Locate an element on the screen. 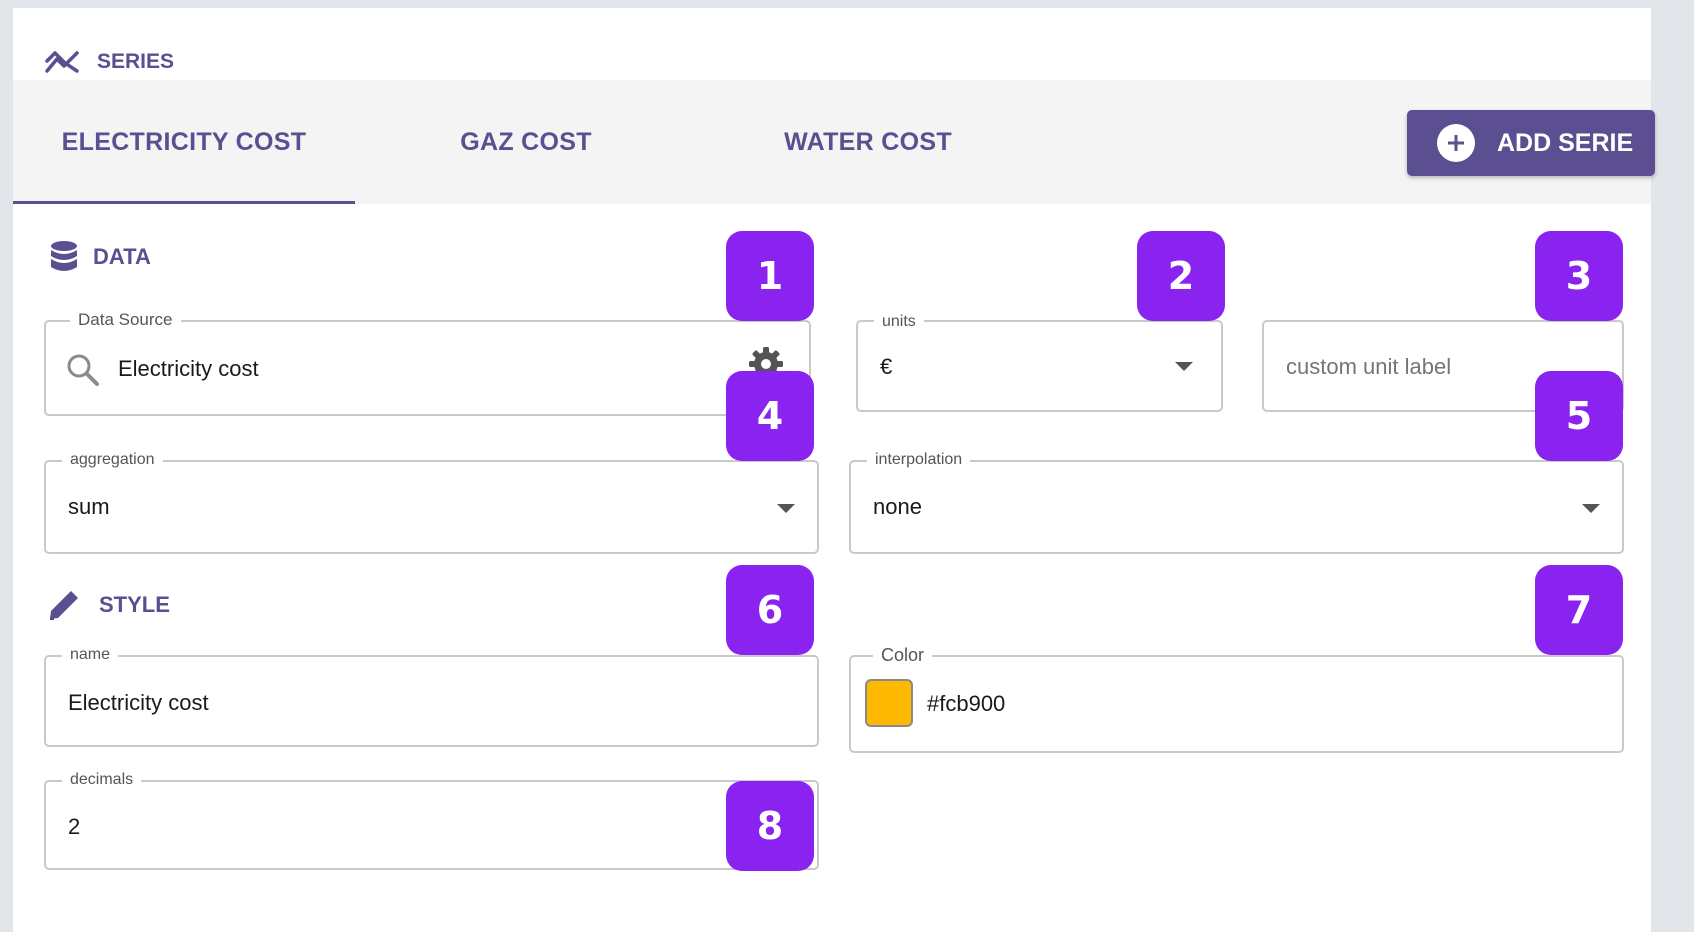 This screenshot has height=932, width=1694. tab-electricity-cost: ELECTRICITY COST is located at coordinates (184, 142).